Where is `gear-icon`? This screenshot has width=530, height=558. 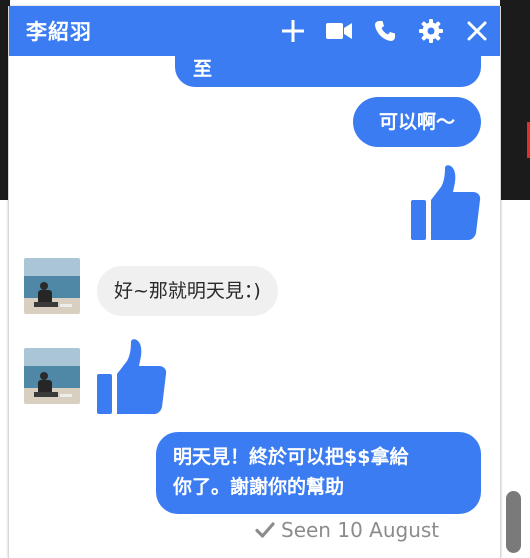 gear-icon is located at coordinates (431, 31).